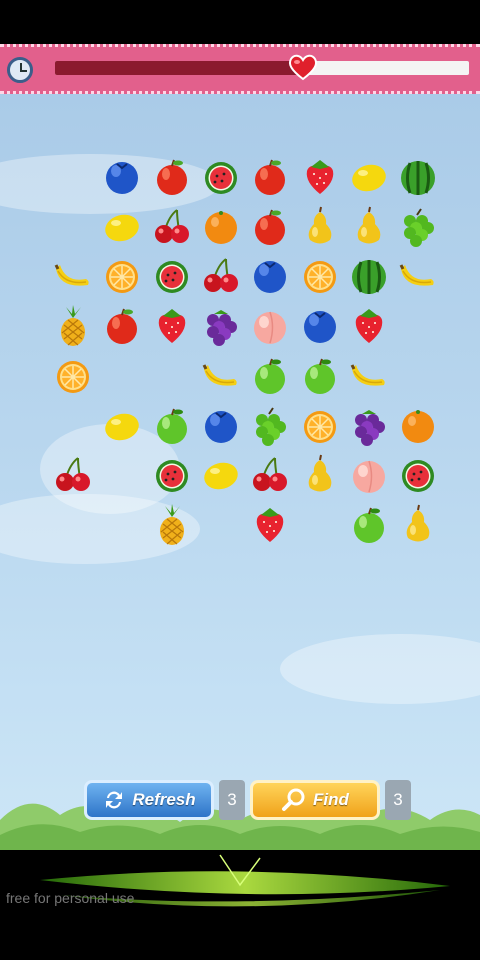 Image resolution: width=480 pixels, height=960 pixels. What do you see at coordinates (315, 800) in the screenshot?
I see `find-button: Find` at bounding box center [315, 800].